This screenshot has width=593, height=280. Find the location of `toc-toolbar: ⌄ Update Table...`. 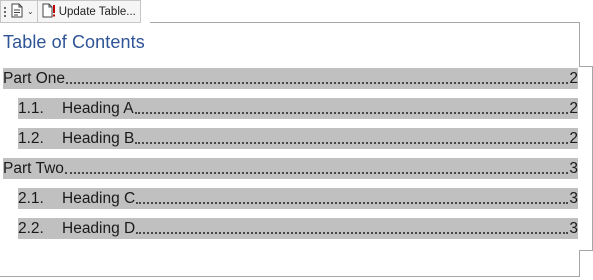

toc-toolbar: ⌄ Update Table... is located at coordinates (70, 11).